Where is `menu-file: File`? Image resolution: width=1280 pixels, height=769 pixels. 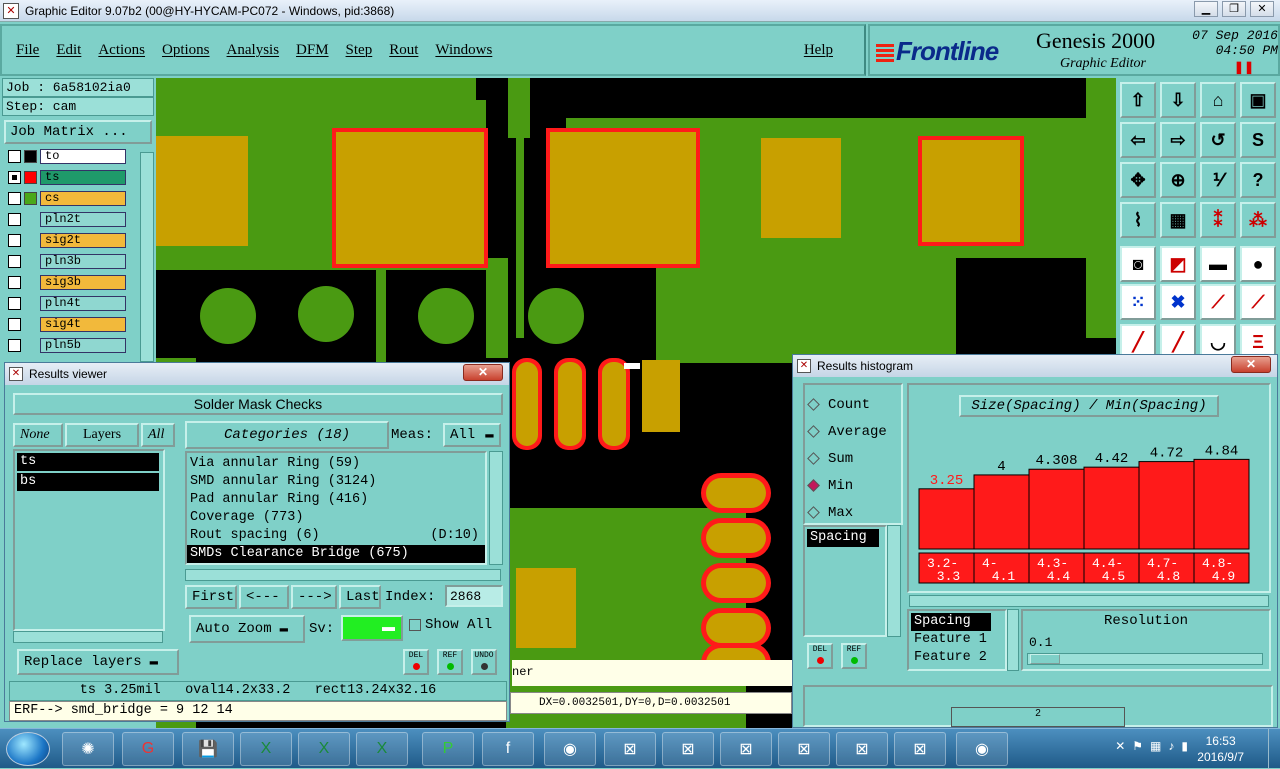 menu-file: File is located at coordinates (27, 50).